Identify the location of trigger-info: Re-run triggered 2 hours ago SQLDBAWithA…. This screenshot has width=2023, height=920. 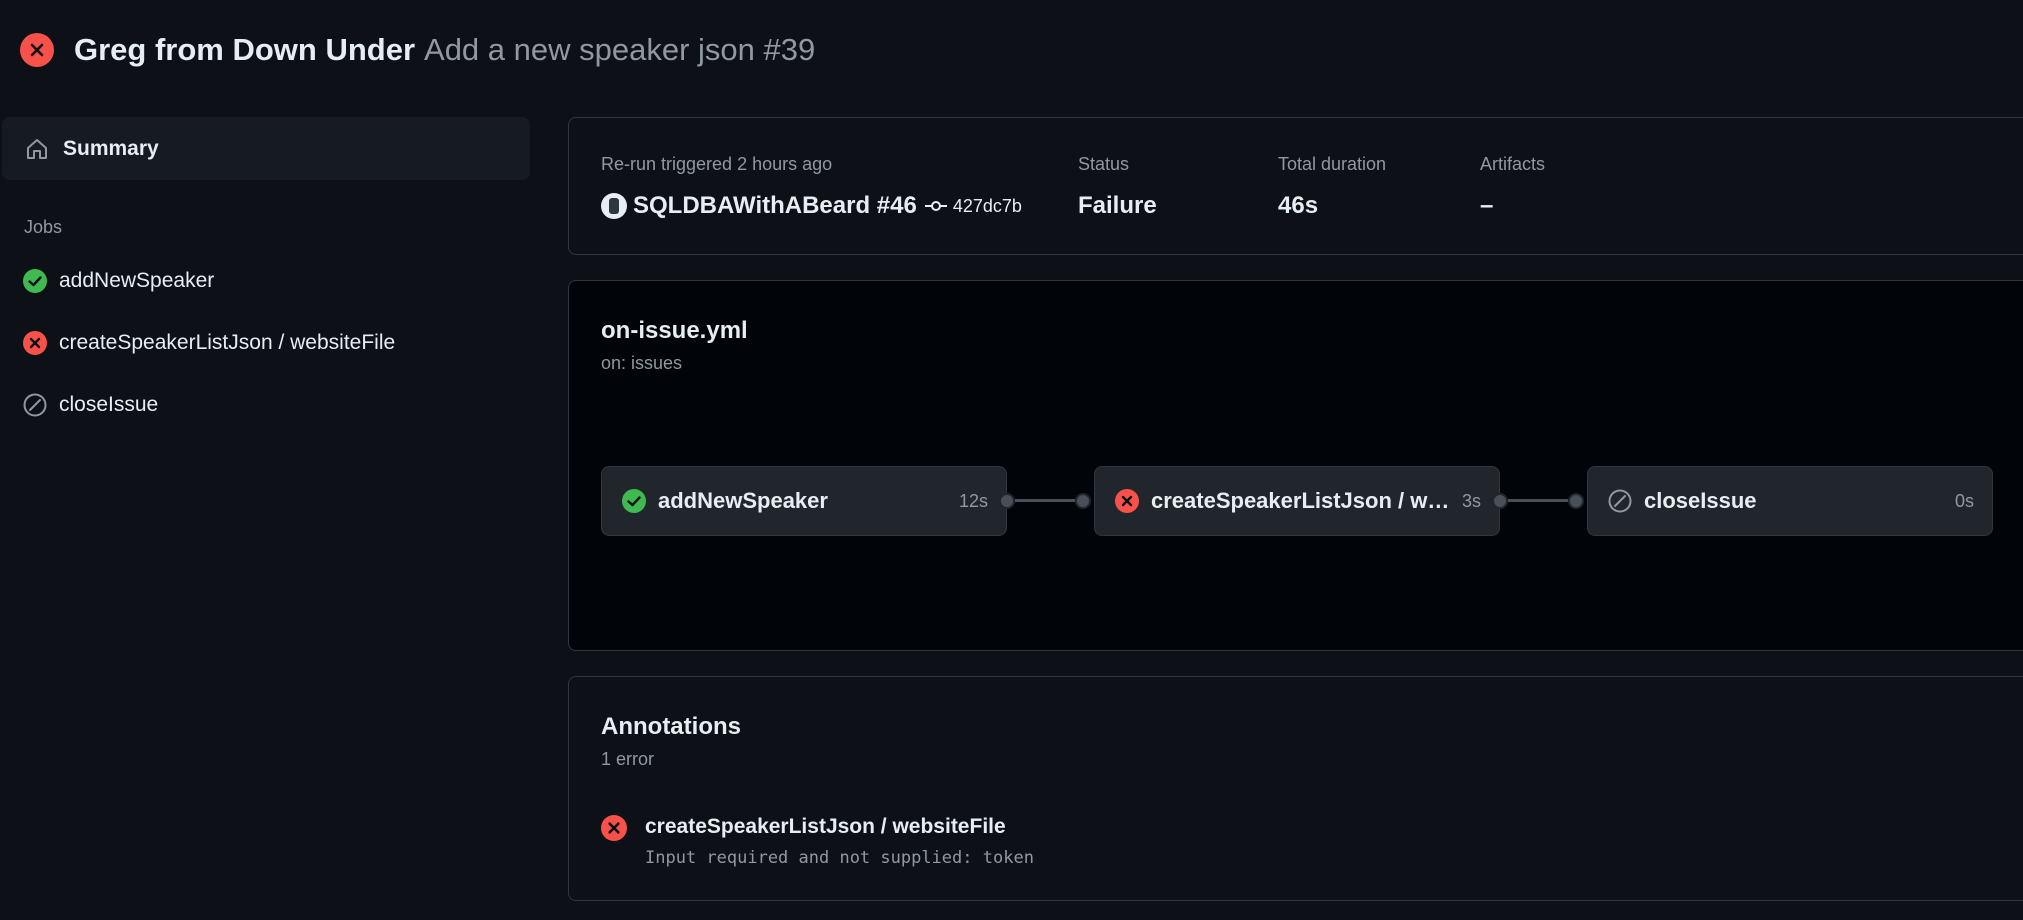
(811, 187).